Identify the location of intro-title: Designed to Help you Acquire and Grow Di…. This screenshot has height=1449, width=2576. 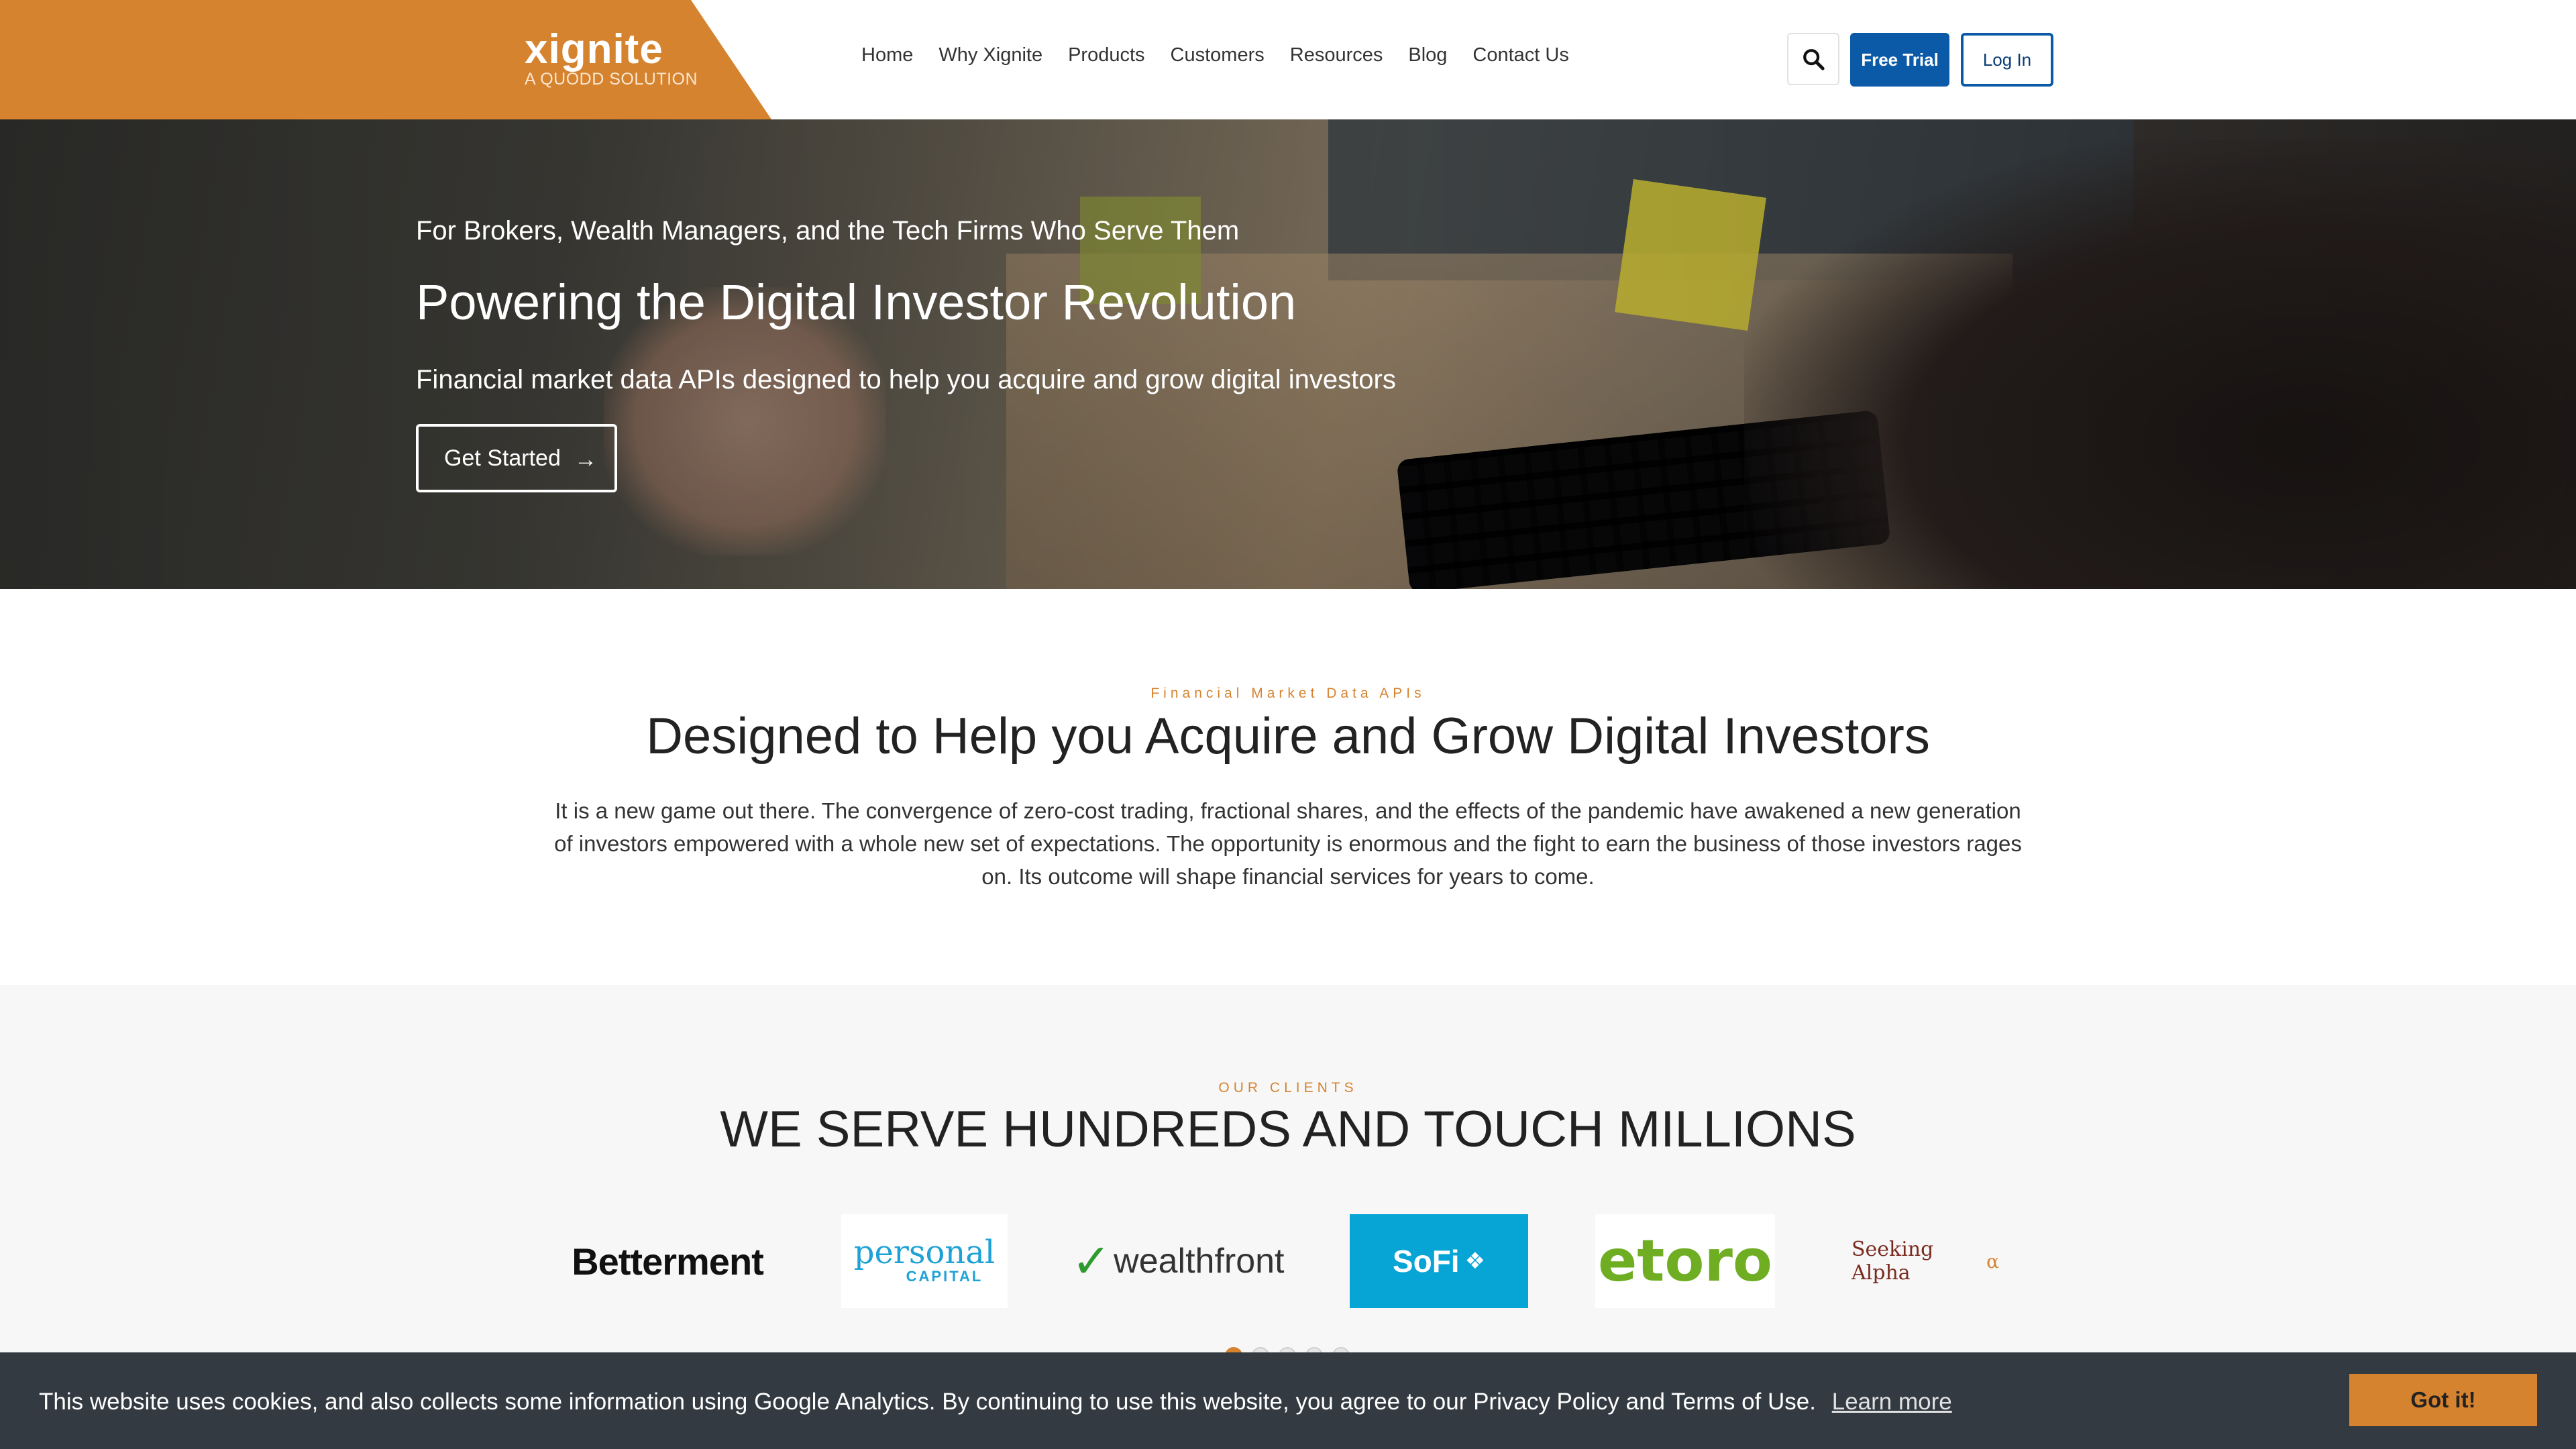
(1288, 736).